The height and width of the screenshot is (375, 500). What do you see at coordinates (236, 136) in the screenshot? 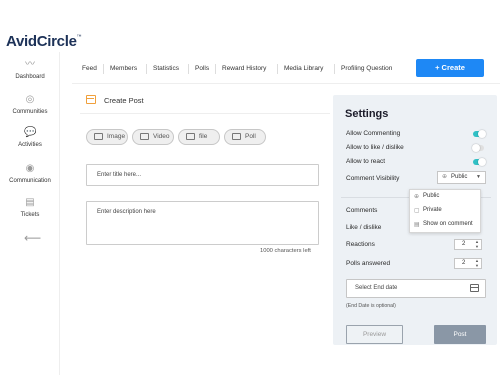
I see `poll-icon` at bounding box center [236, 136].